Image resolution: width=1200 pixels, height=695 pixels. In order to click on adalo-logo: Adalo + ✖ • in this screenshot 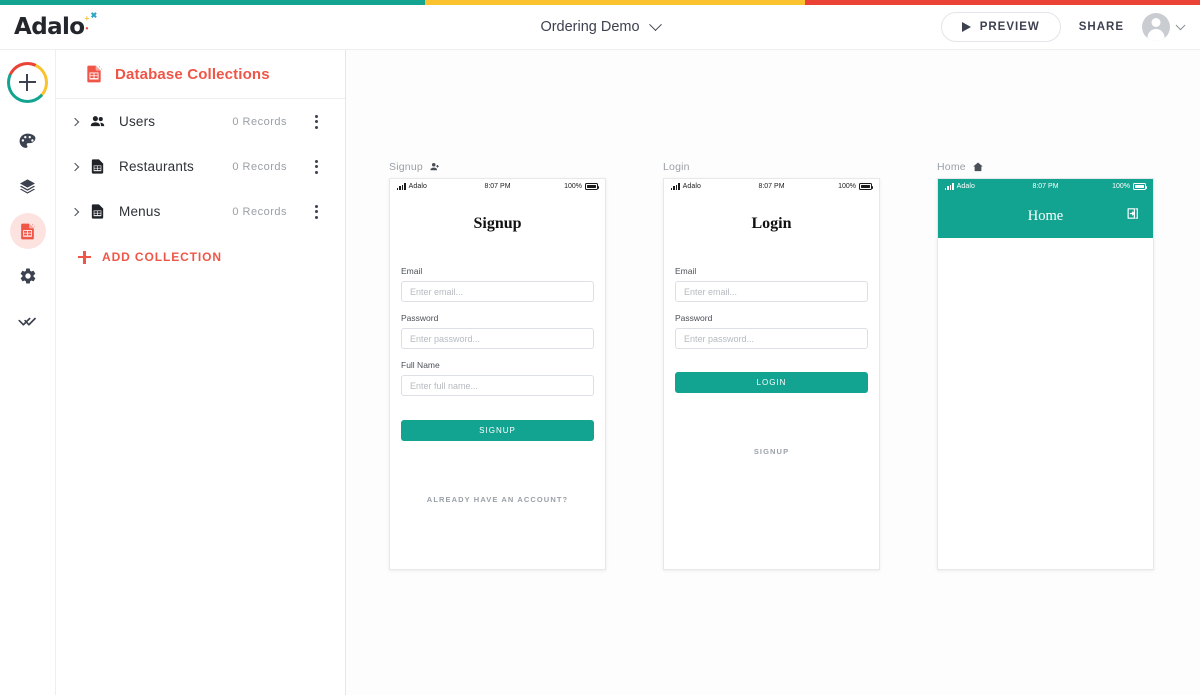, I will do `click(56, 26)`.